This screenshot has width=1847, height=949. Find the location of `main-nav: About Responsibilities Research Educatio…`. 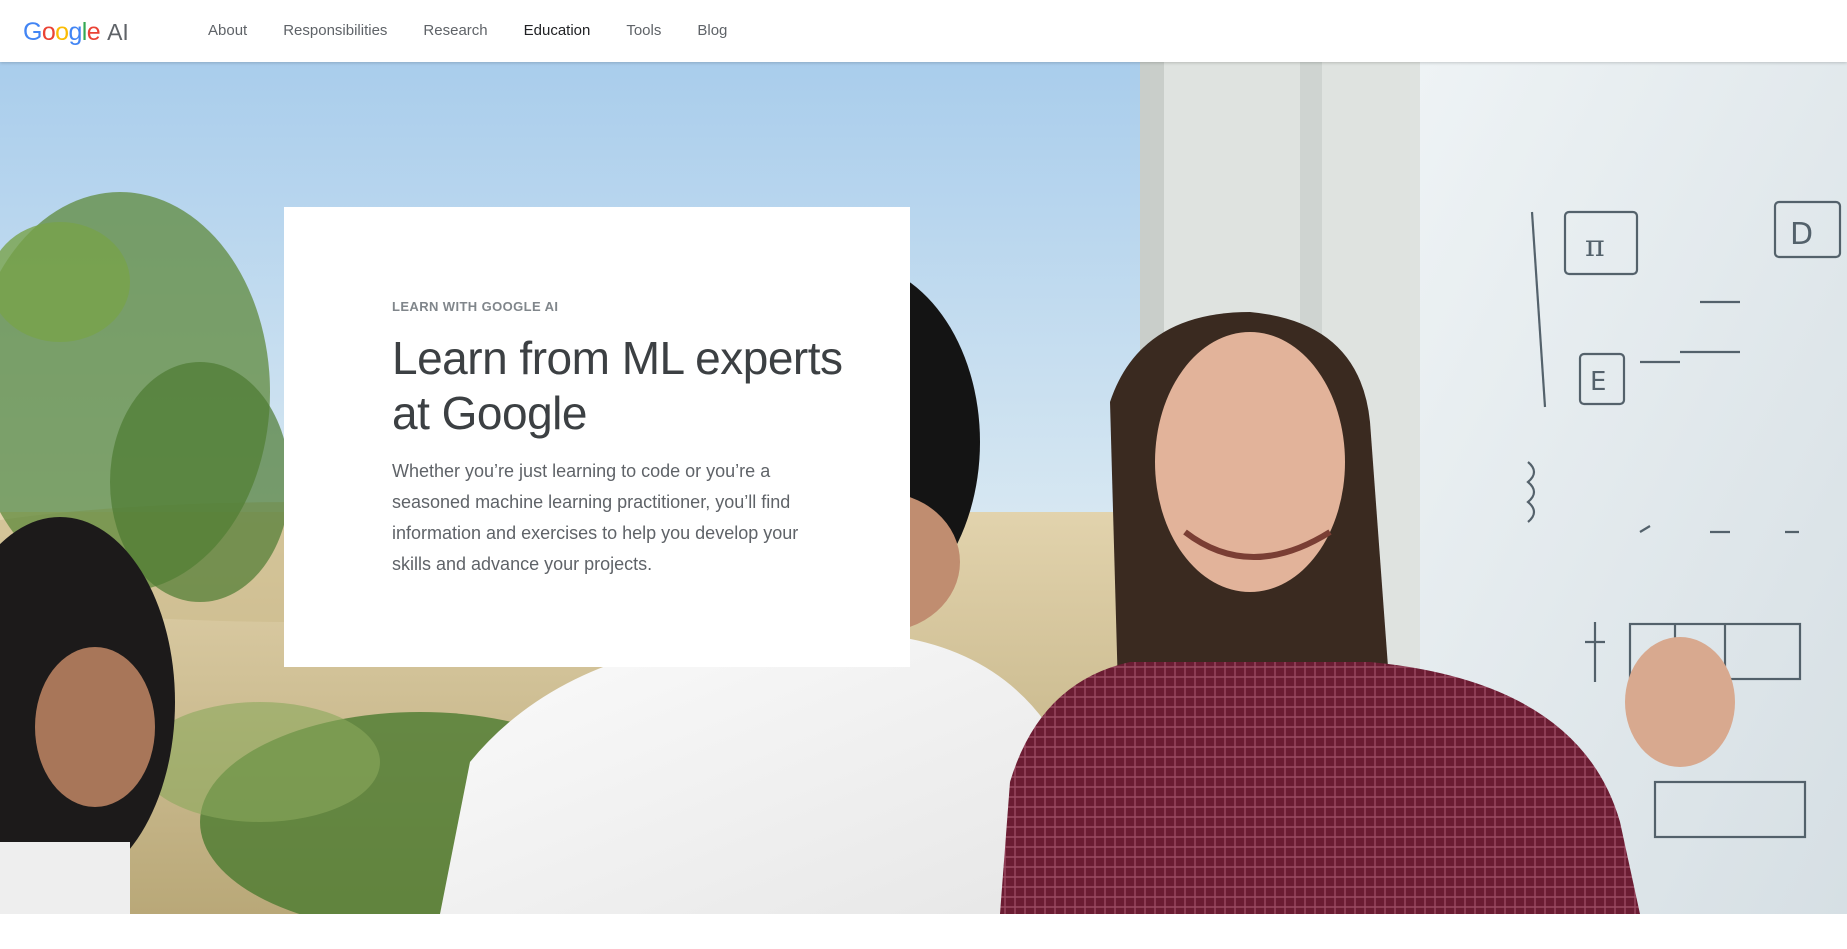

main-nav: About Responsibilities Research Educatio… is located at coordinates (485, 31).